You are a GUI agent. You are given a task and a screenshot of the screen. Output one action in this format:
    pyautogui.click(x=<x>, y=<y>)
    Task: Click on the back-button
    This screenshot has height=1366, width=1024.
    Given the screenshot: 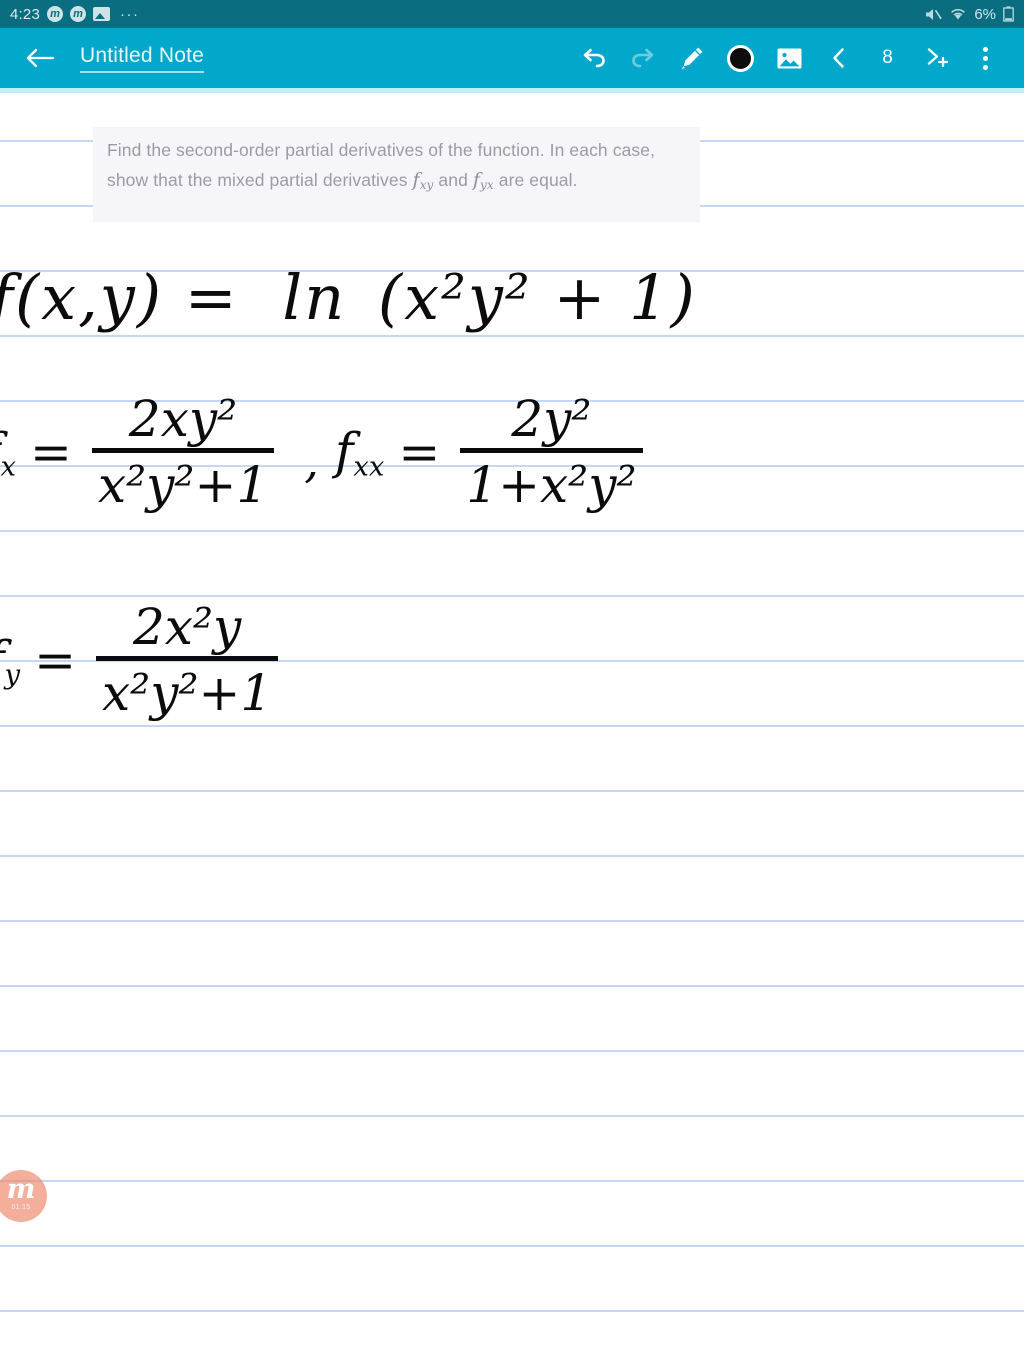 What is the action you would take?
    pyautogui.click(x=40, y=58)
    